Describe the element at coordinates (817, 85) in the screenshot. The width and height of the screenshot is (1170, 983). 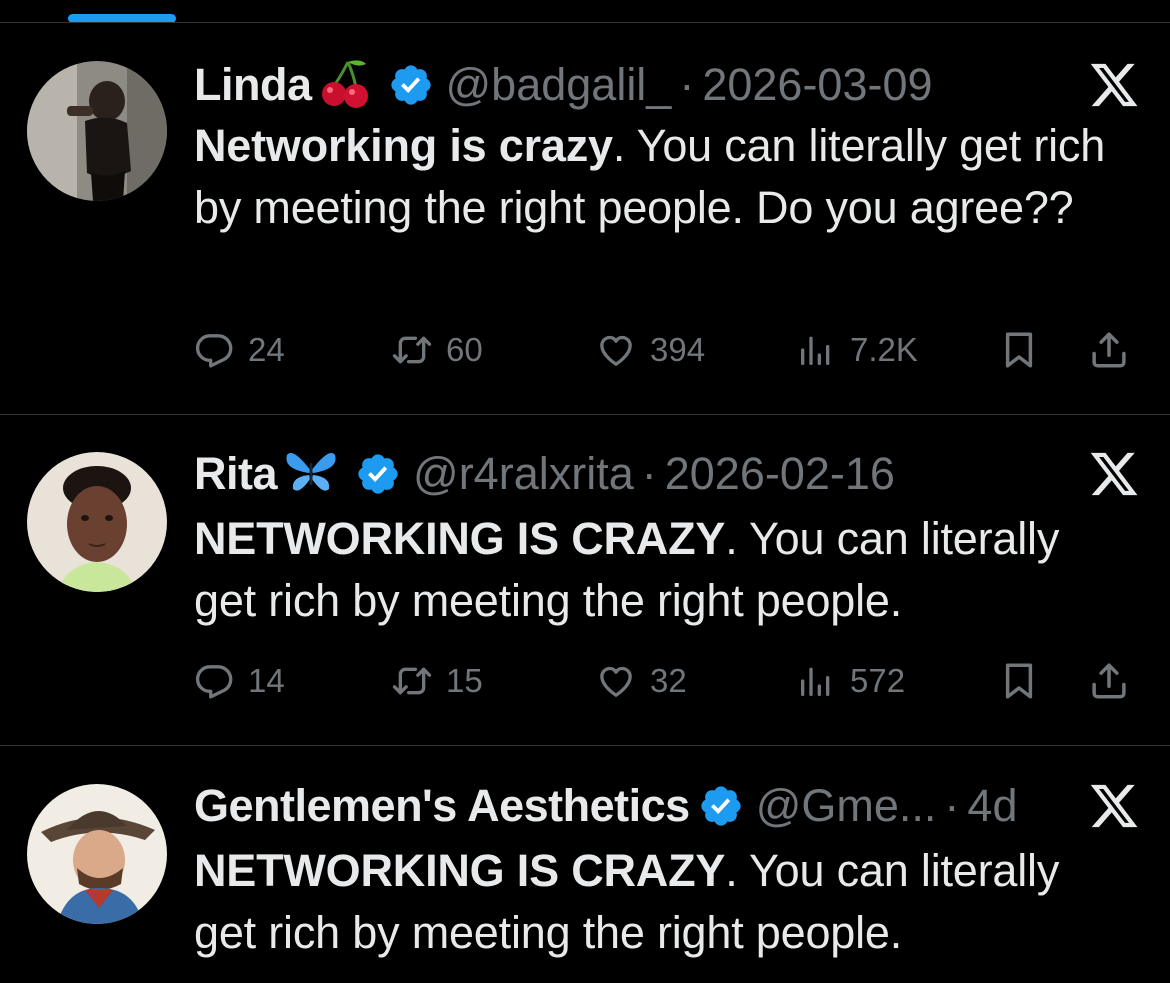
I see `timestamp: 2026-03-09` at that location.